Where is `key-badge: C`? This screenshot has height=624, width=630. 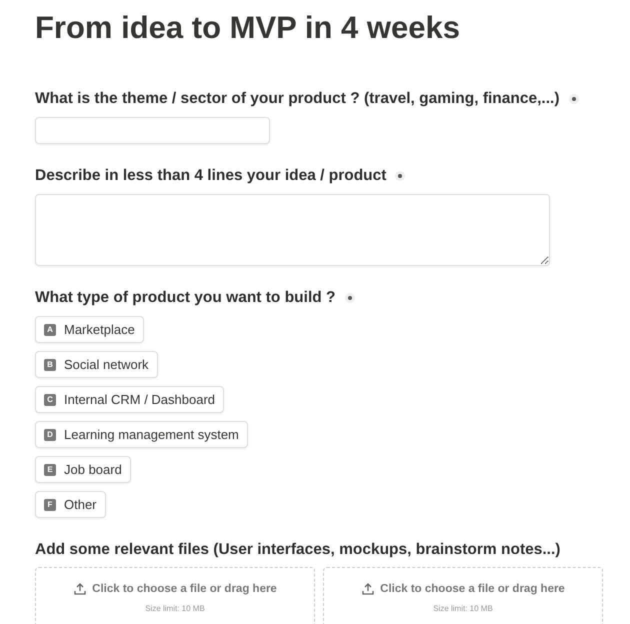
key-badge: C is located at coordinates (50, 400).